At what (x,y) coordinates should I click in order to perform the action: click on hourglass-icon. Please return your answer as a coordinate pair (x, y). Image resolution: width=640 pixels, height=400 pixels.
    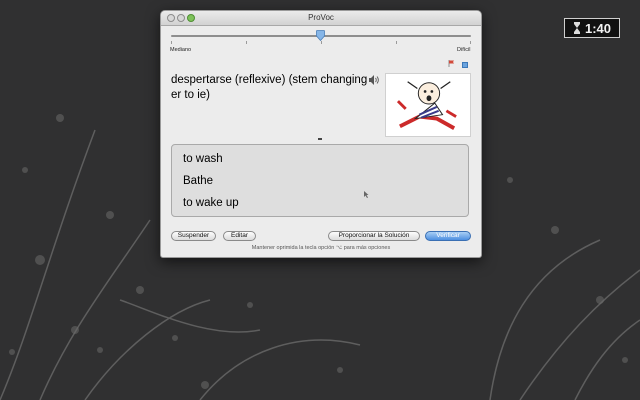
    Looking at the image, I should click on (576, 28).